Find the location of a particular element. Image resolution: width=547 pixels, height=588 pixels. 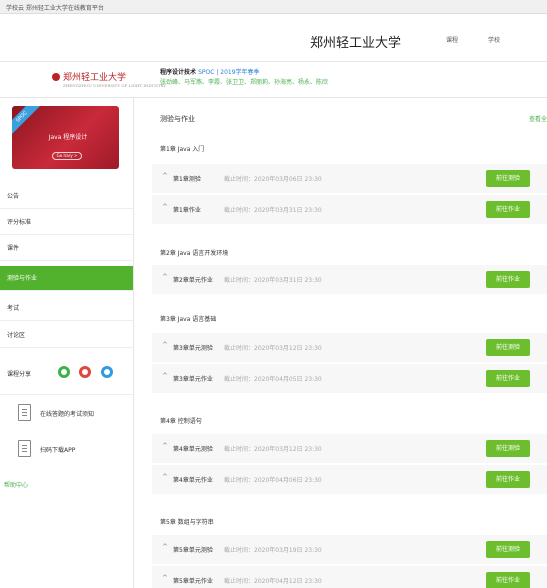

assignment-row: ^ 第3章单元测验 截止时间：2020年03月12日 23:30 前往测验 is located at coordinates (349, 347).